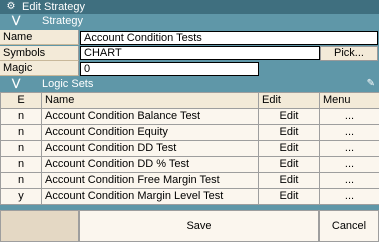 The width and height of the screenshot is (379, 242). Describe the element at coordinates (150, 180) in the screenshot. I see `logic-set-name: Account Condition Free Margin Test` at that location.